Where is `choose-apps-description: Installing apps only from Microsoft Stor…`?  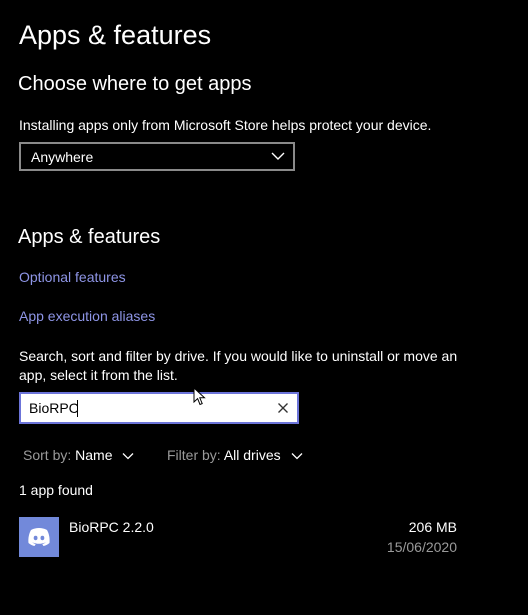 choose-apps-description: Installing apps only from Microsoft Stor… is located at coordinates (225, 125).